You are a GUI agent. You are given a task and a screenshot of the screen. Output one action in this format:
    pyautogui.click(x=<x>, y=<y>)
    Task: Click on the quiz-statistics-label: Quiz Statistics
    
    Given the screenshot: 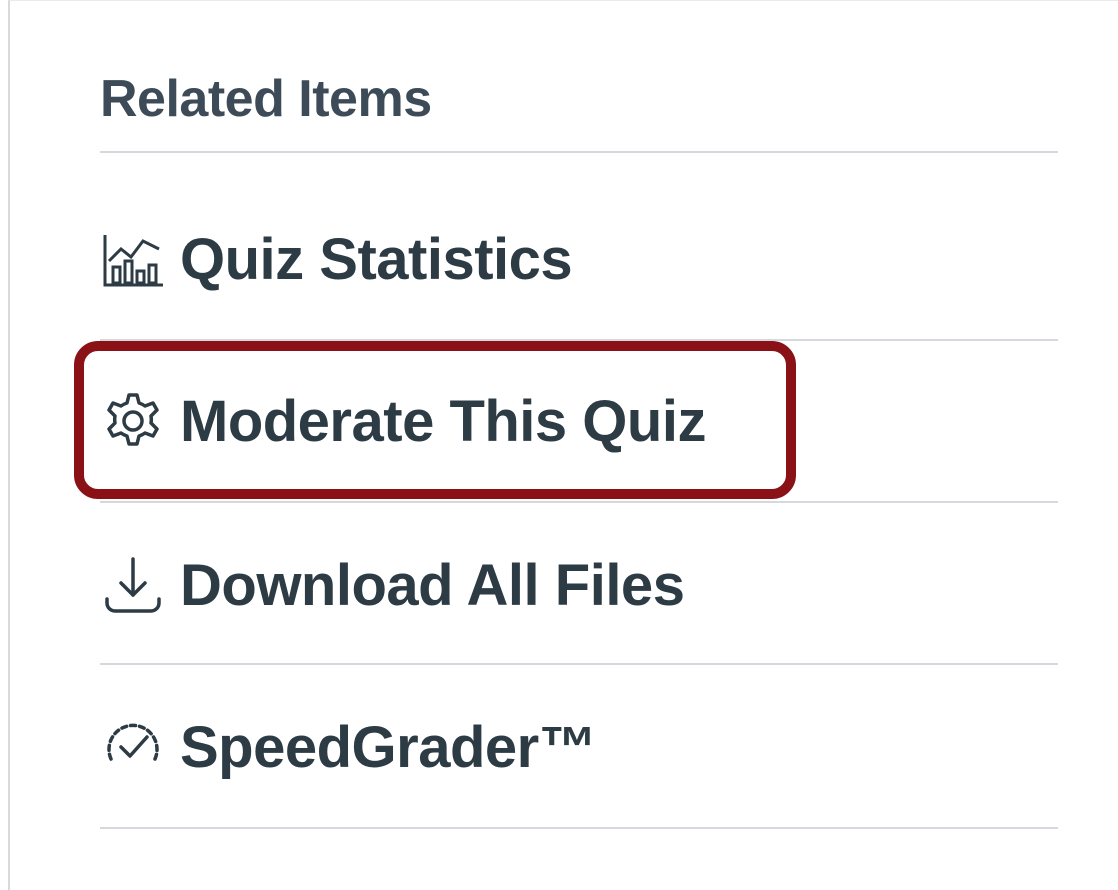 What is the action you would take?
    pyautogui.click(x=376, y=259)
    